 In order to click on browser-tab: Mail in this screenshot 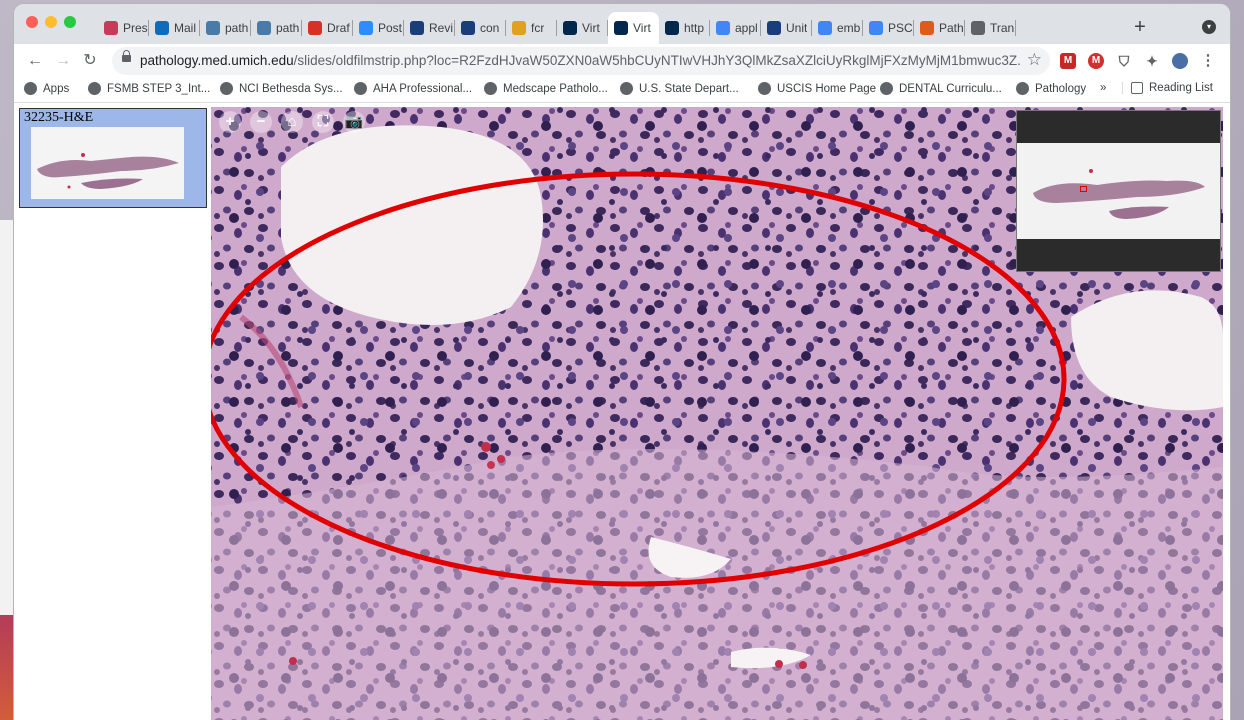, I will do `click(174, 28)`.